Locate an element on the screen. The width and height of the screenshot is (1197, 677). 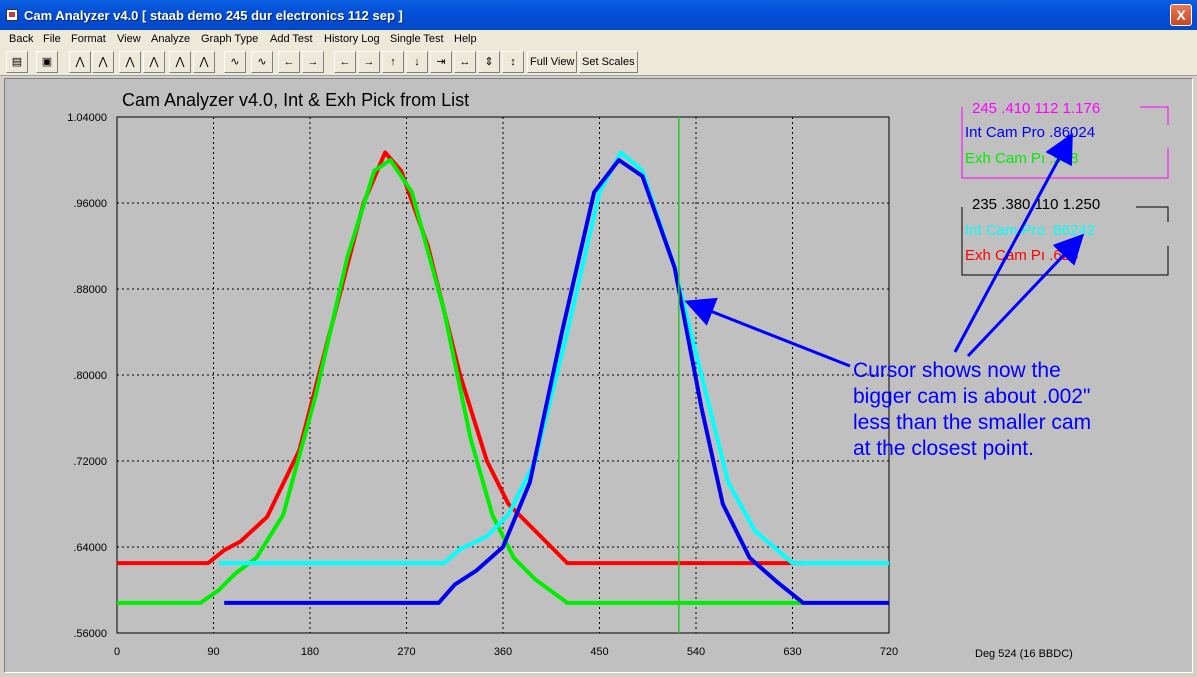
annotation-line-4: at the closest point. is located at coordinates (943, 448).